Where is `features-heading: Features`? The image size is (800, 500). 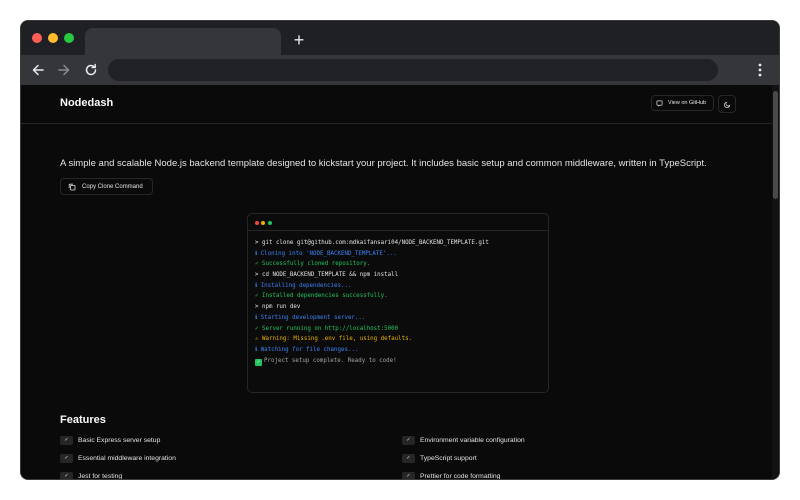
features-heading: Features is located at coordinates (83, 420).